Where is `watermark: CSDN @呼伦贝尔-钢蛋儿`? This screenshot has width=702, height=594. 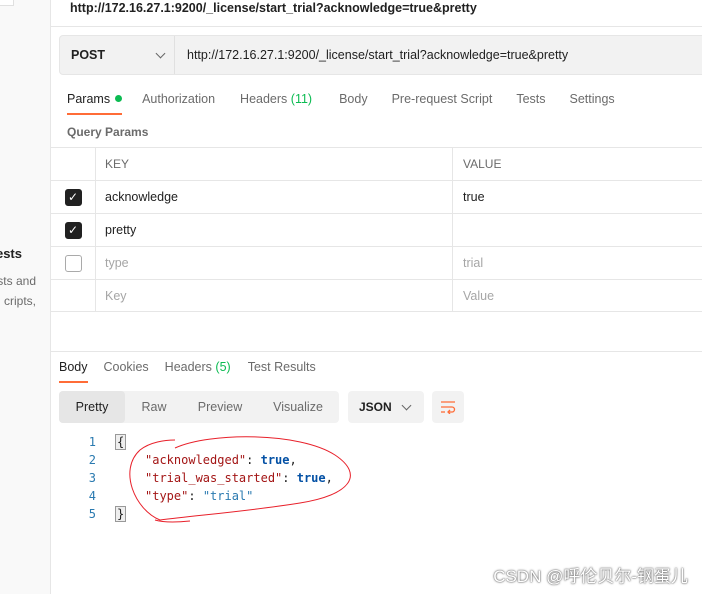 watermark: CSDN @呼伦贝尔-钢蛋儿 is located at coordinates (590, 576).